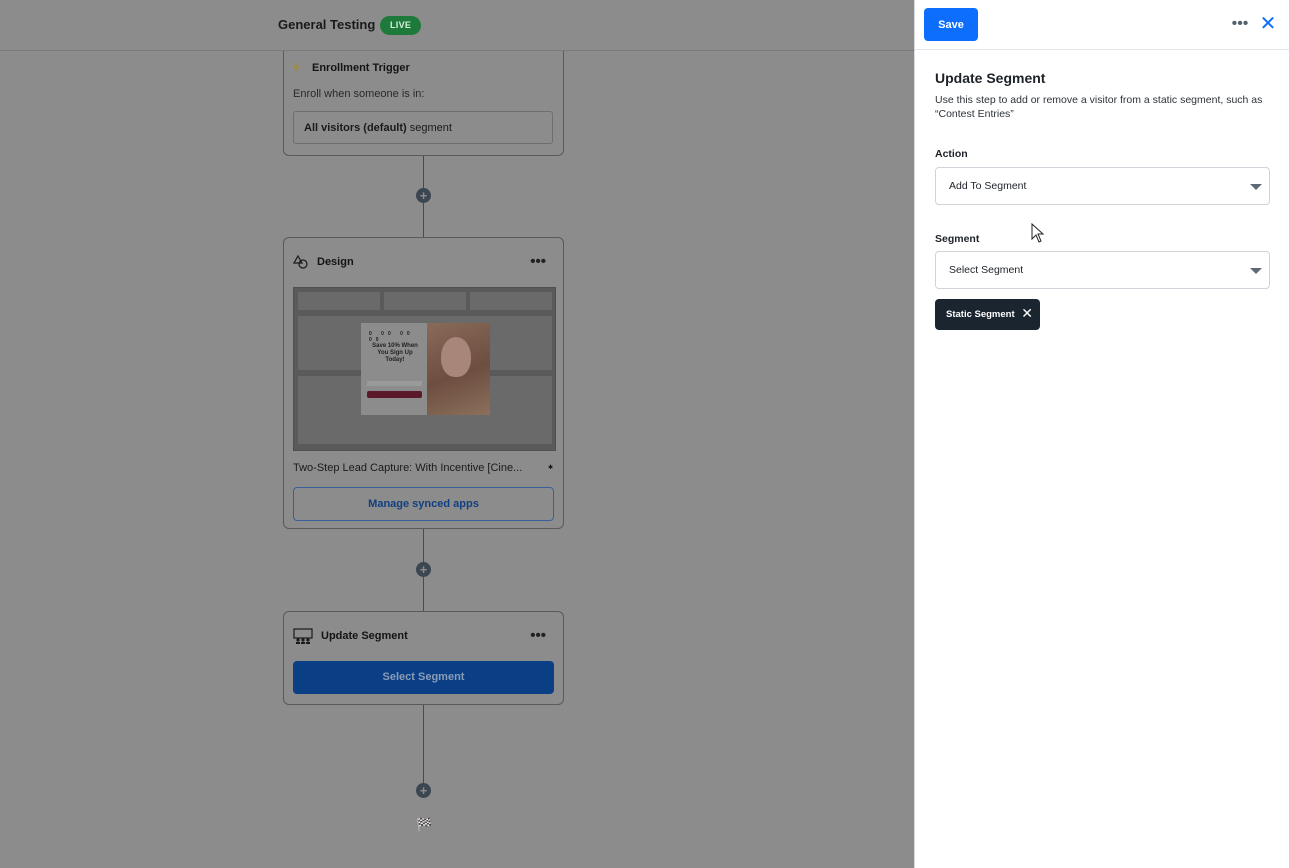 This screenshot has height=868, width=1289. Describe the element at coordinates (361, 68) in the screenshot. I see `enrollment-trigger-title: Enrollment Trigger` at that location.